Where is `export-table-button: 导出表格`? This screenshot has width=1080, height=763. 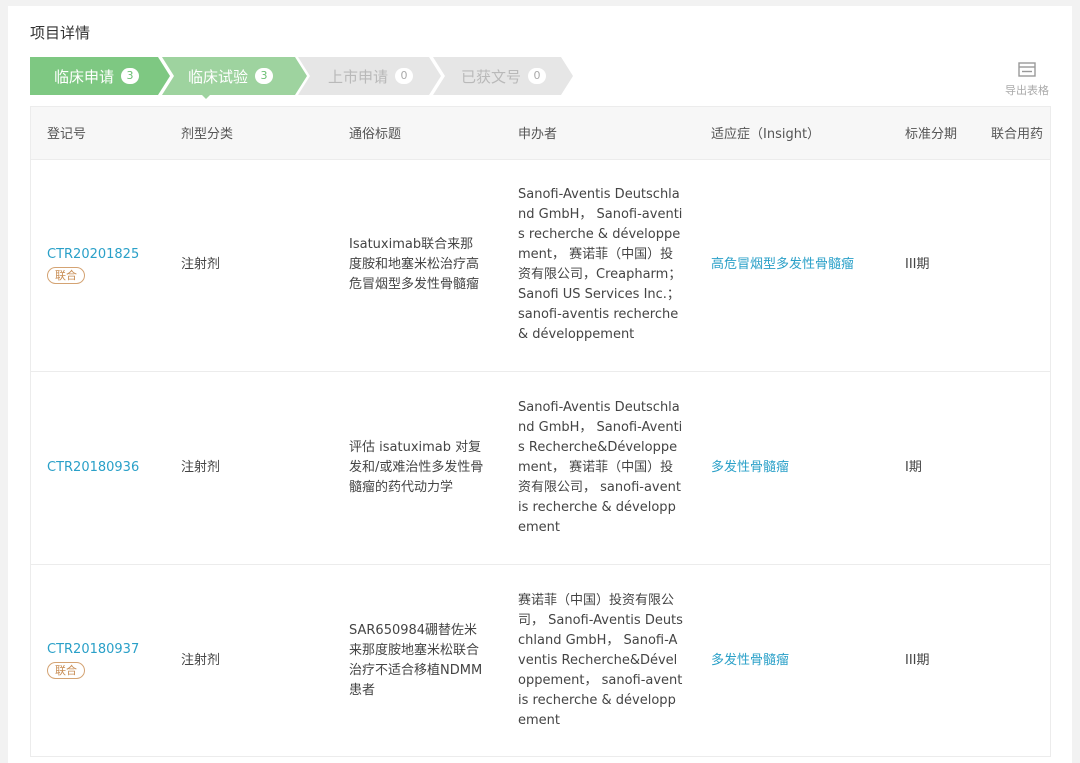
export-table-button: 导出表格 is located at coordinates (1027, 80).